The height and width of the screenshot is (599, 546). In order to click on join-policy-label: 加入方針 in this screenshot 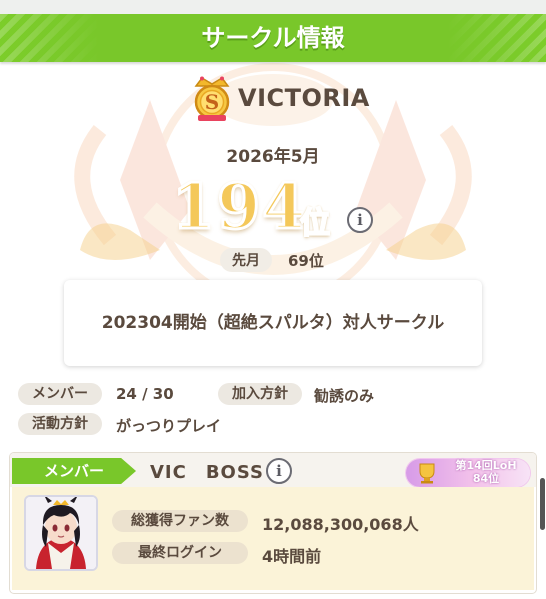, I will do `click(260, 394)`.